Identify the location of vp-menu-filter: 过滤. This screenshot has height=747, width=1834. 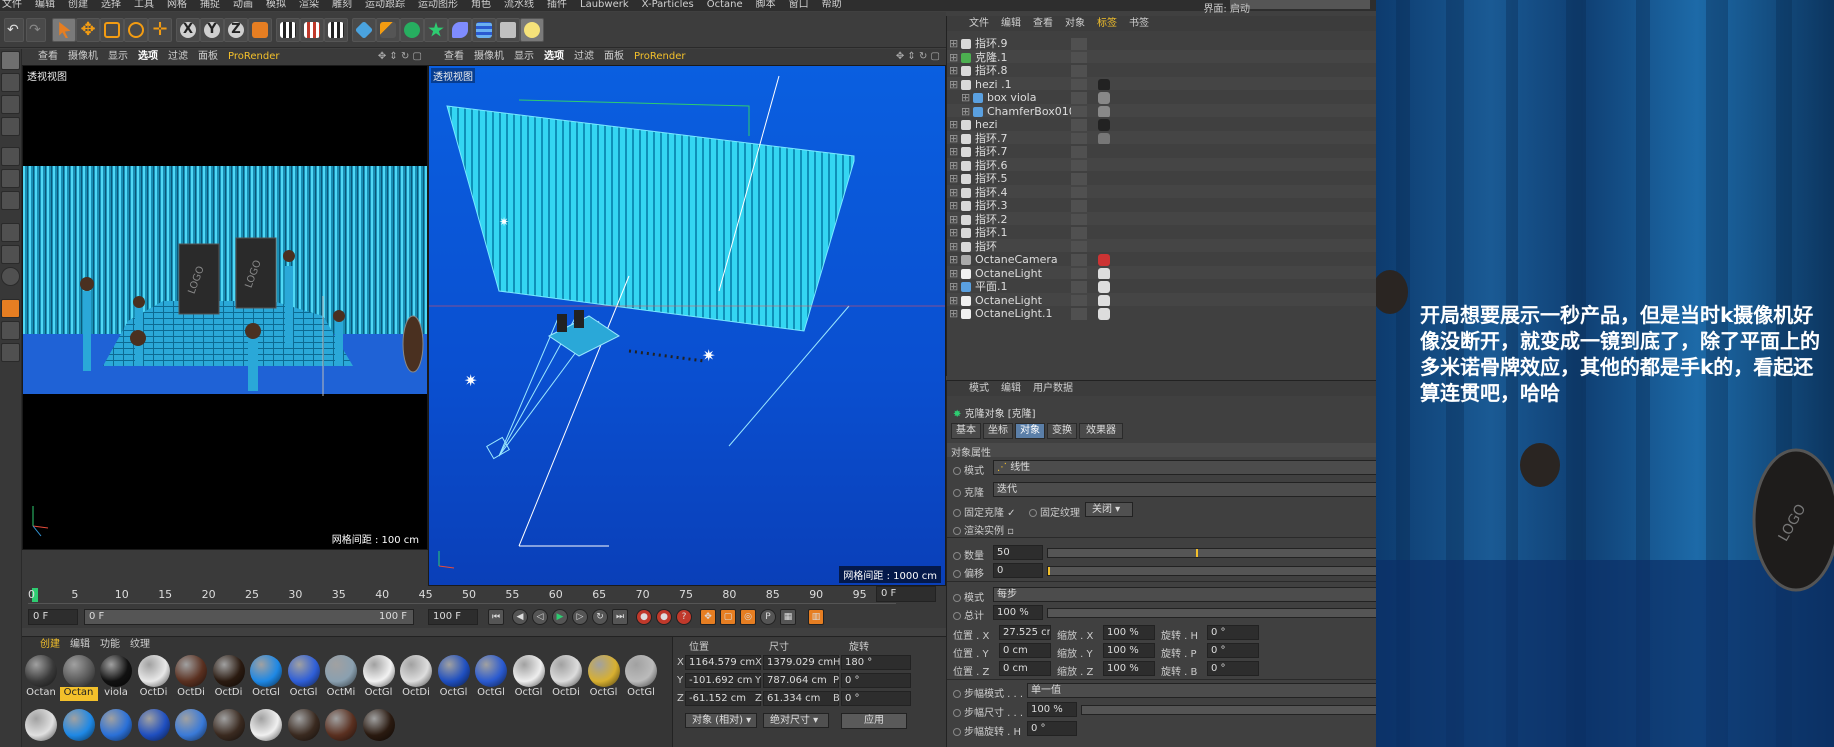
(178, 57).